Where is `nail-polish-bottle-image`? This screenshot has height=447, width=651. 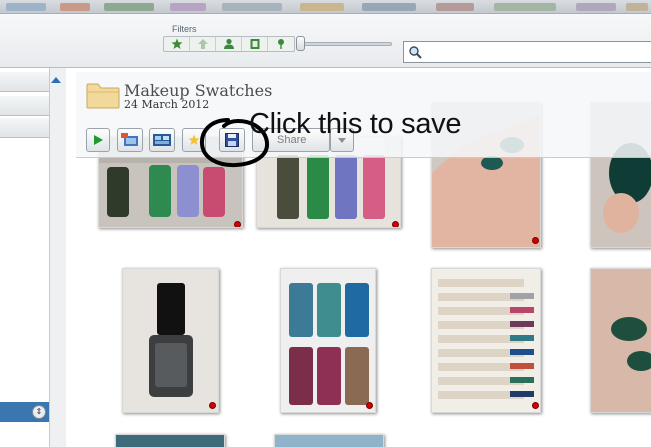
nail-polish-bottle-image is located at coordinates (170, 340).